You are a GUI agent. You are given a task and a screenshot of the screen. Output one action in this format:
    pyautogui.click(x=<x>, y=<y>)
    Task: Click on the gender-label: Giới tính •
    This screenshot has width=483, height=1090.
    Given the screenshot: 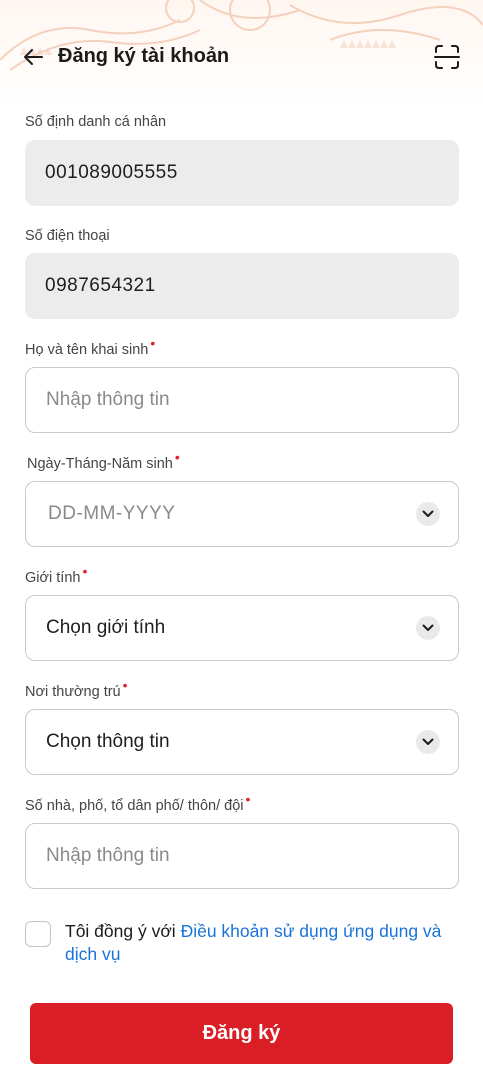 What is the action you would take?
    pyautogui.click(x=56, y=574)
    